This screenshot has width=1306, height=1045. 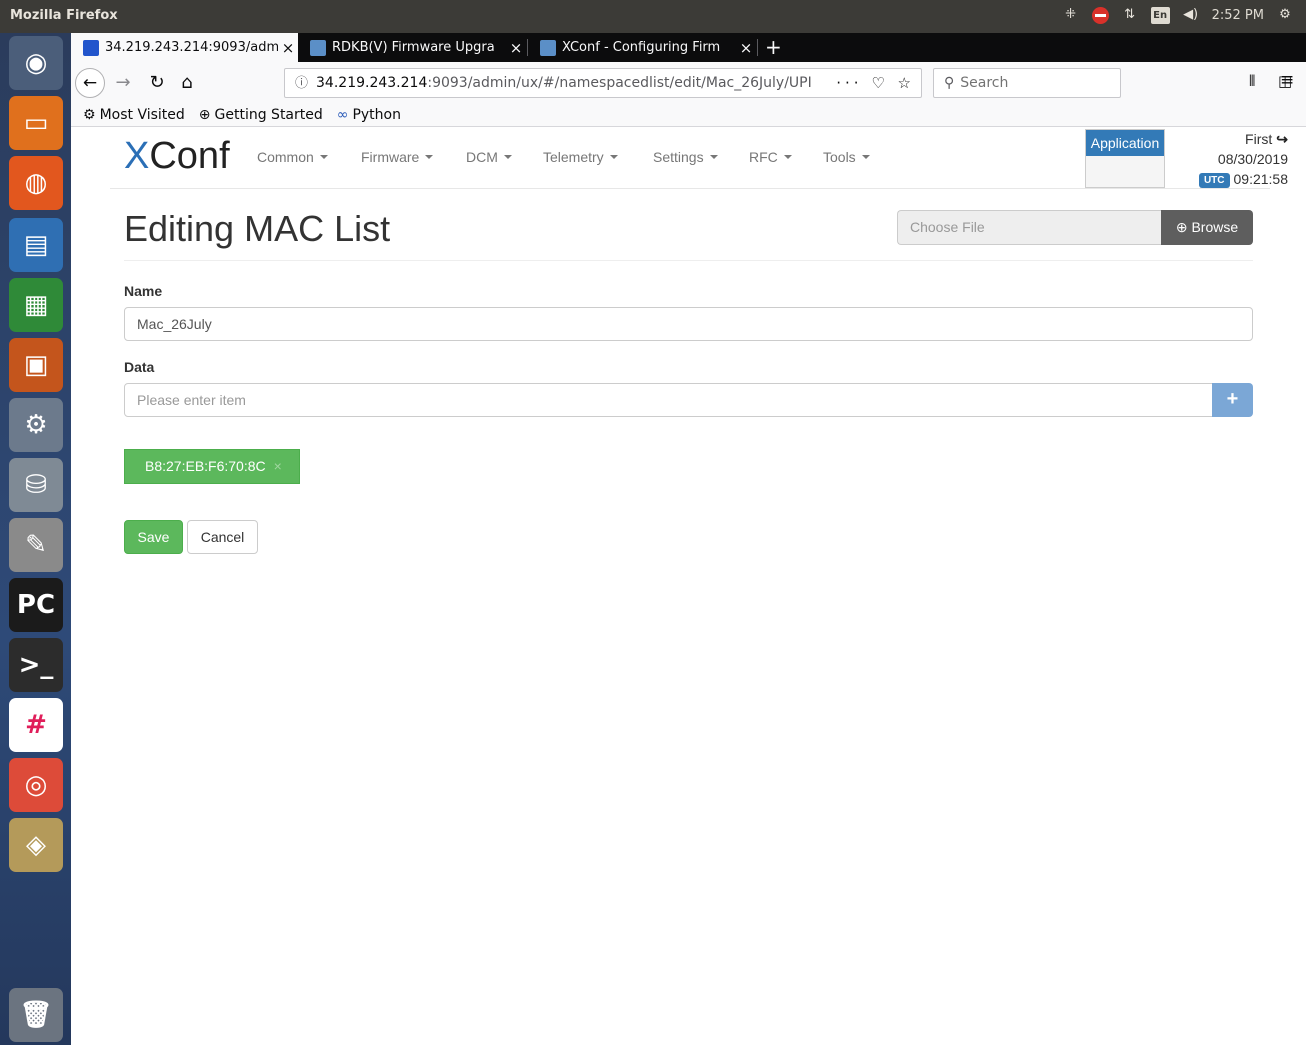 I want to click on tab-xconf-admin: 34.219.243.214:9093/adm ×, so click(x=184, y=47).